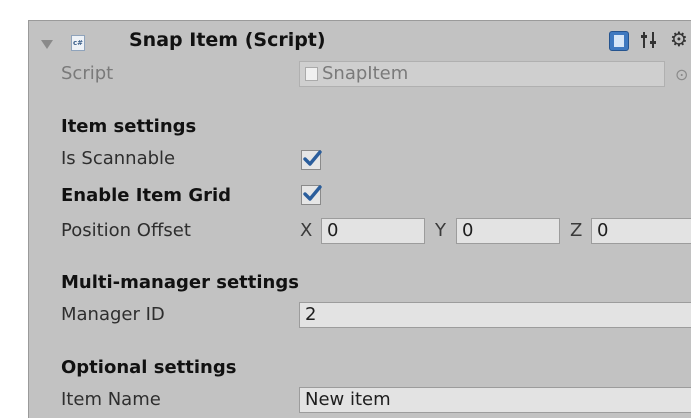 Image resolution: width=691 pixels, height=418 pixels. Describe the element at coordinates (118, 158) in the screenshot. I see `is-scannable-label: Is Scannable` at that location.